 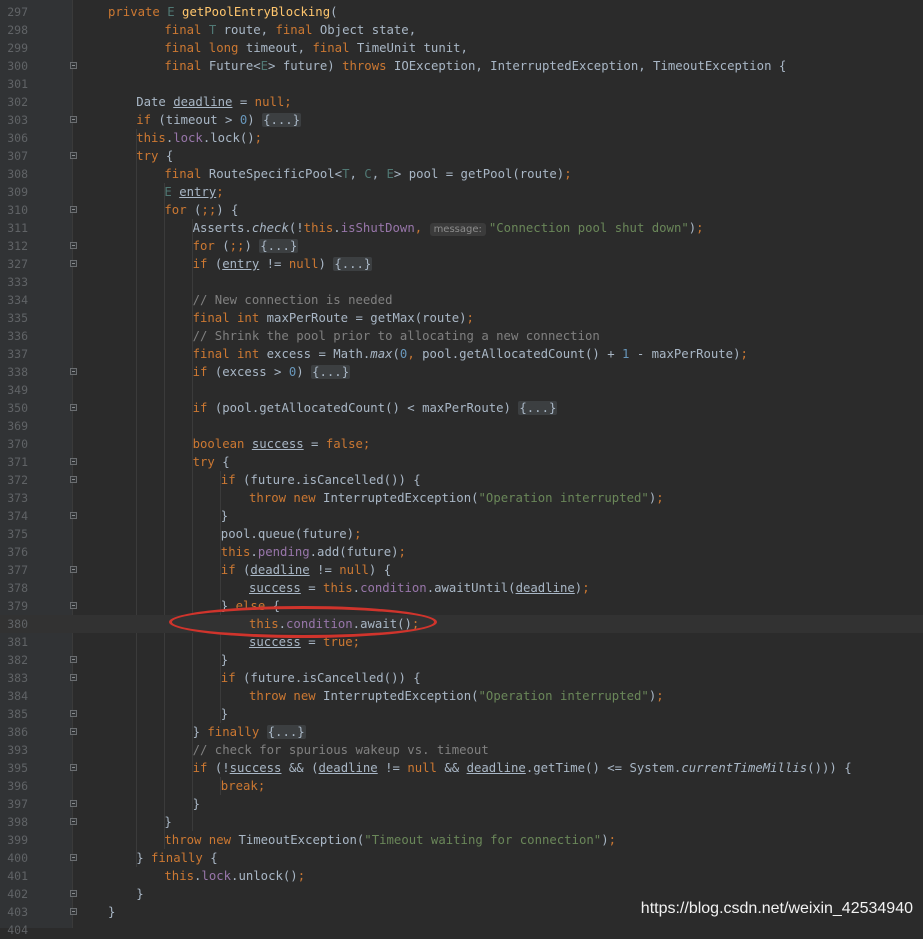 What do you see at coordinates (306, 570) in the screenshot?
I see `code-text: if (deadline != null) {` at bounding box center [306, 570].